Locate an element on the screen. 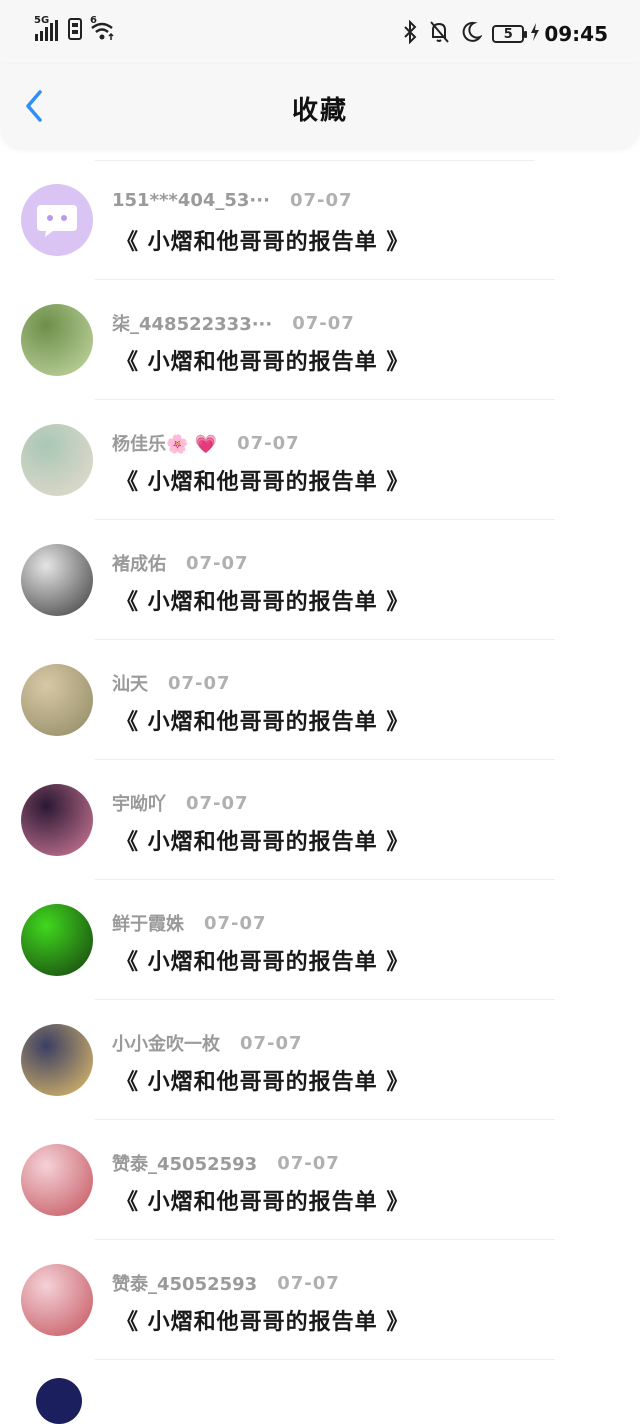  clock: 09:45 is located at coordinates (576, 34).